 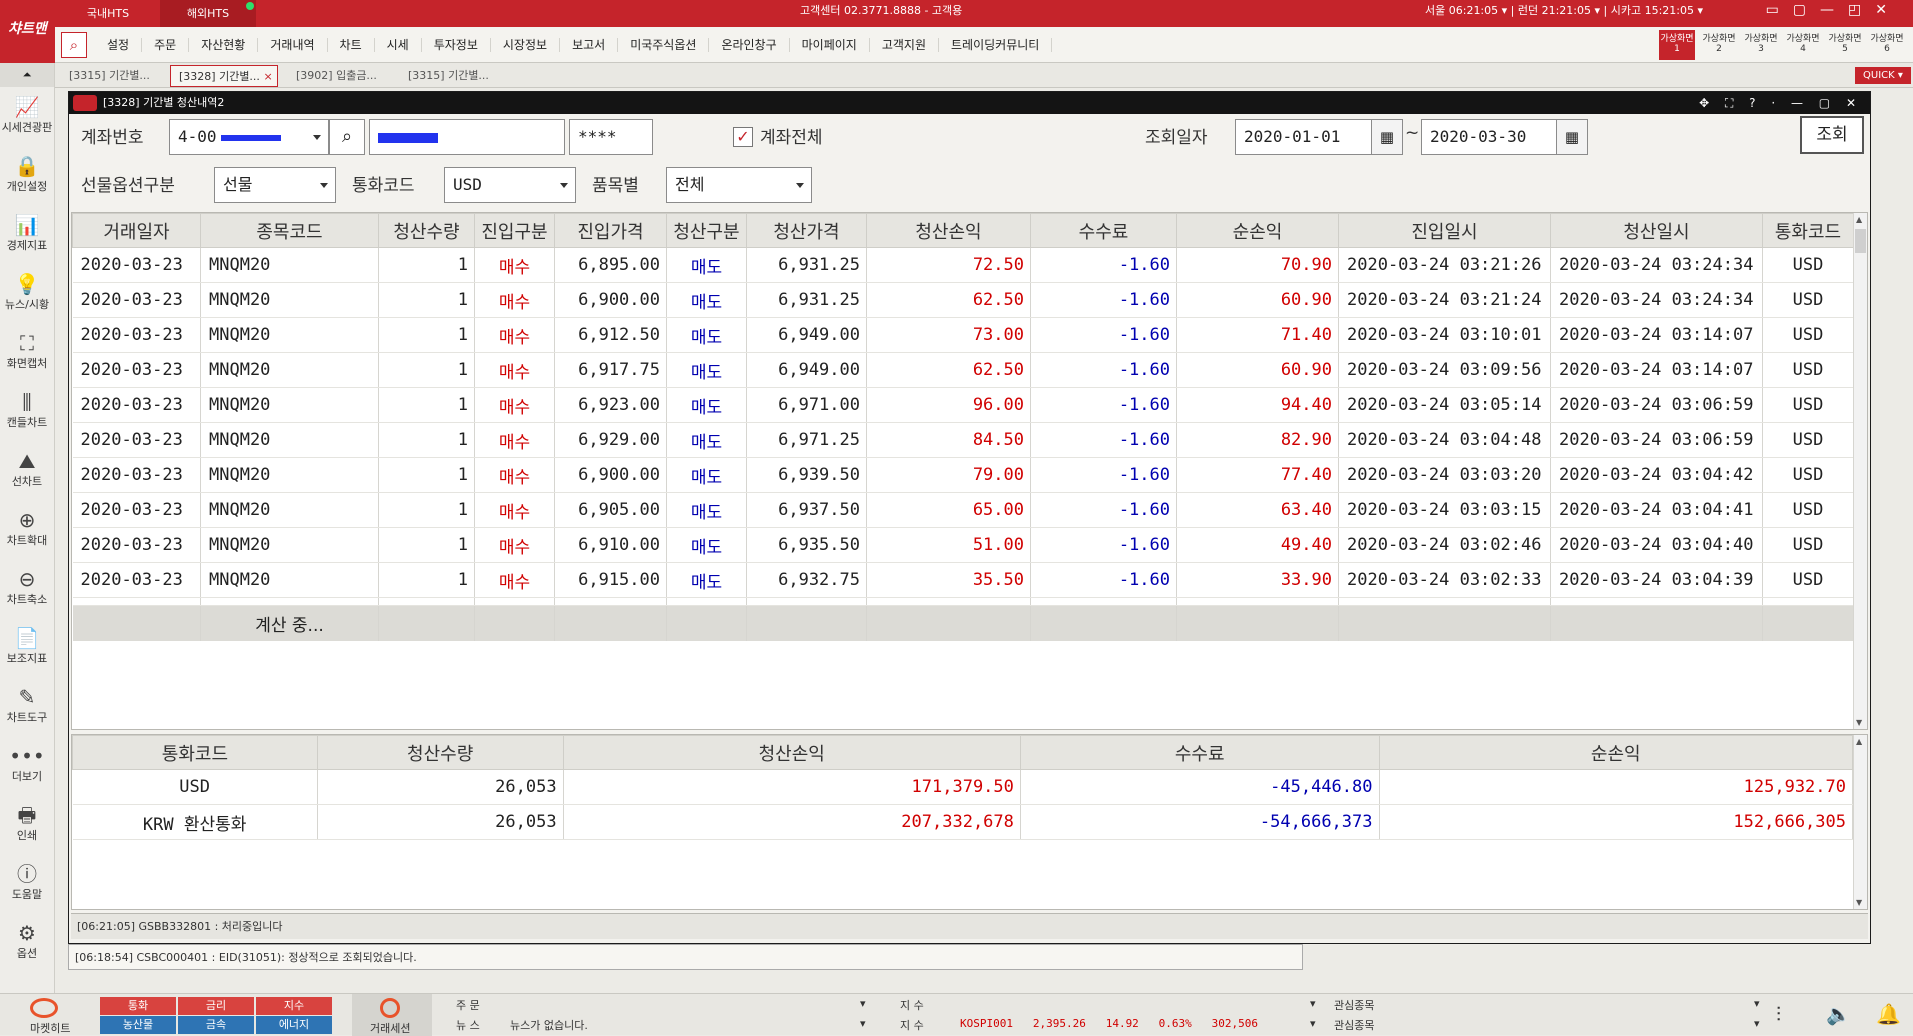 What do you see at coordinates (1387, 137) in the screenshot?
I see `calendar-from-icon: ▦` at bounding box center [1387, 137].